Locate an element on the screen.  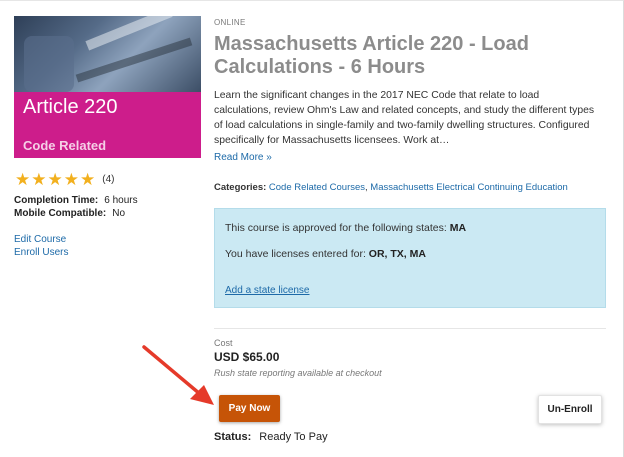
section-divider is located at coordinates (410, 328).